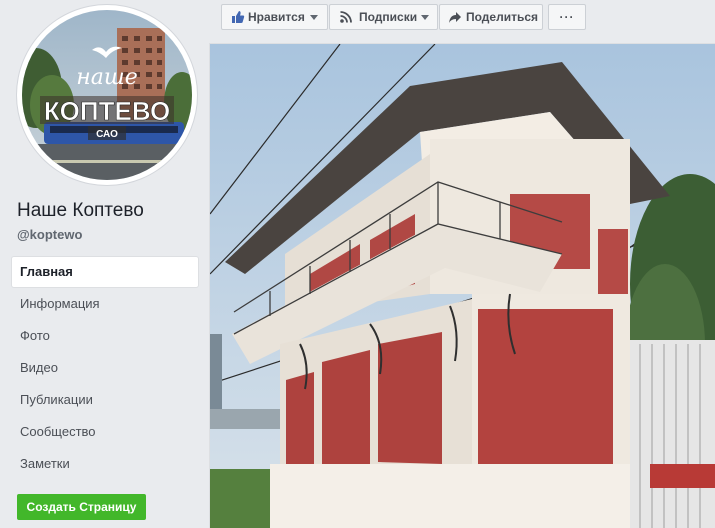 The image size is (715, 528). Describe the element at coordinates (105, 464) in the screenshot. I see `nav-item-notes: Заметки` at that location.